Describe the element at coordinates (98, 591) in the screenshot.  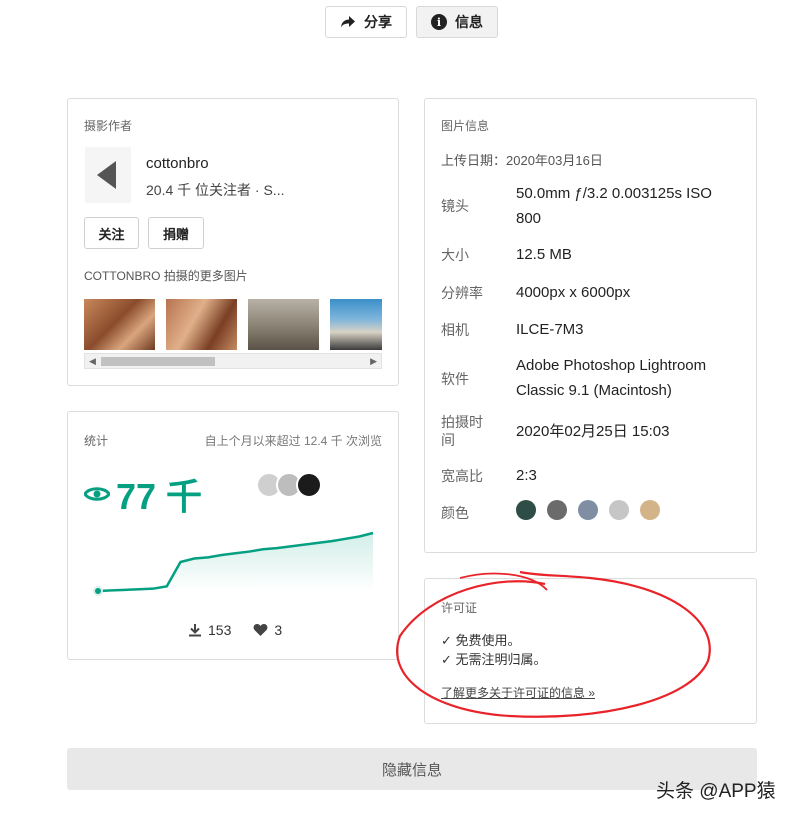
I see `chart-start-point` at that location.